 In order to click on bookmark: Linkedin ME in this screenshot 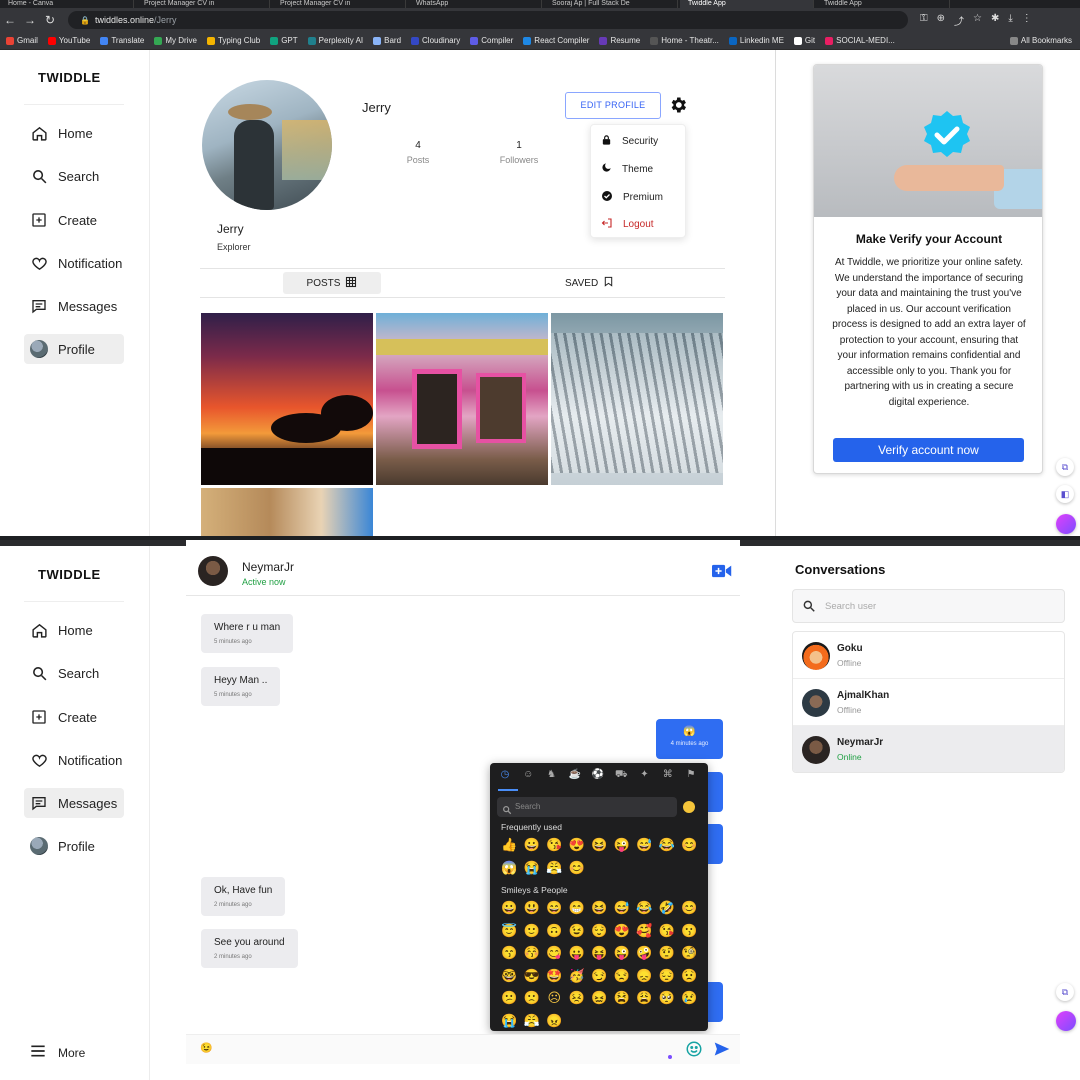, I will do `click(756, 40)`.